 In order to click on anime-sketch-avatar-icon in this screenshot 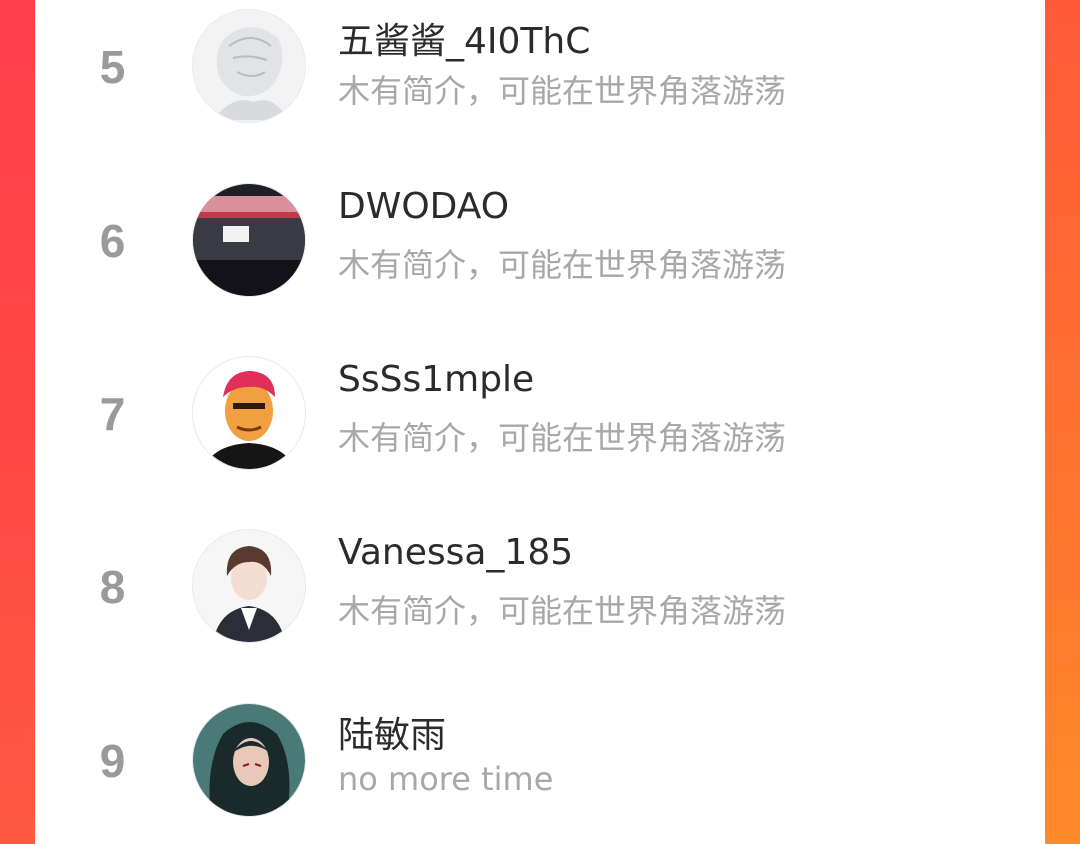, I will do `click(249, 66)`.